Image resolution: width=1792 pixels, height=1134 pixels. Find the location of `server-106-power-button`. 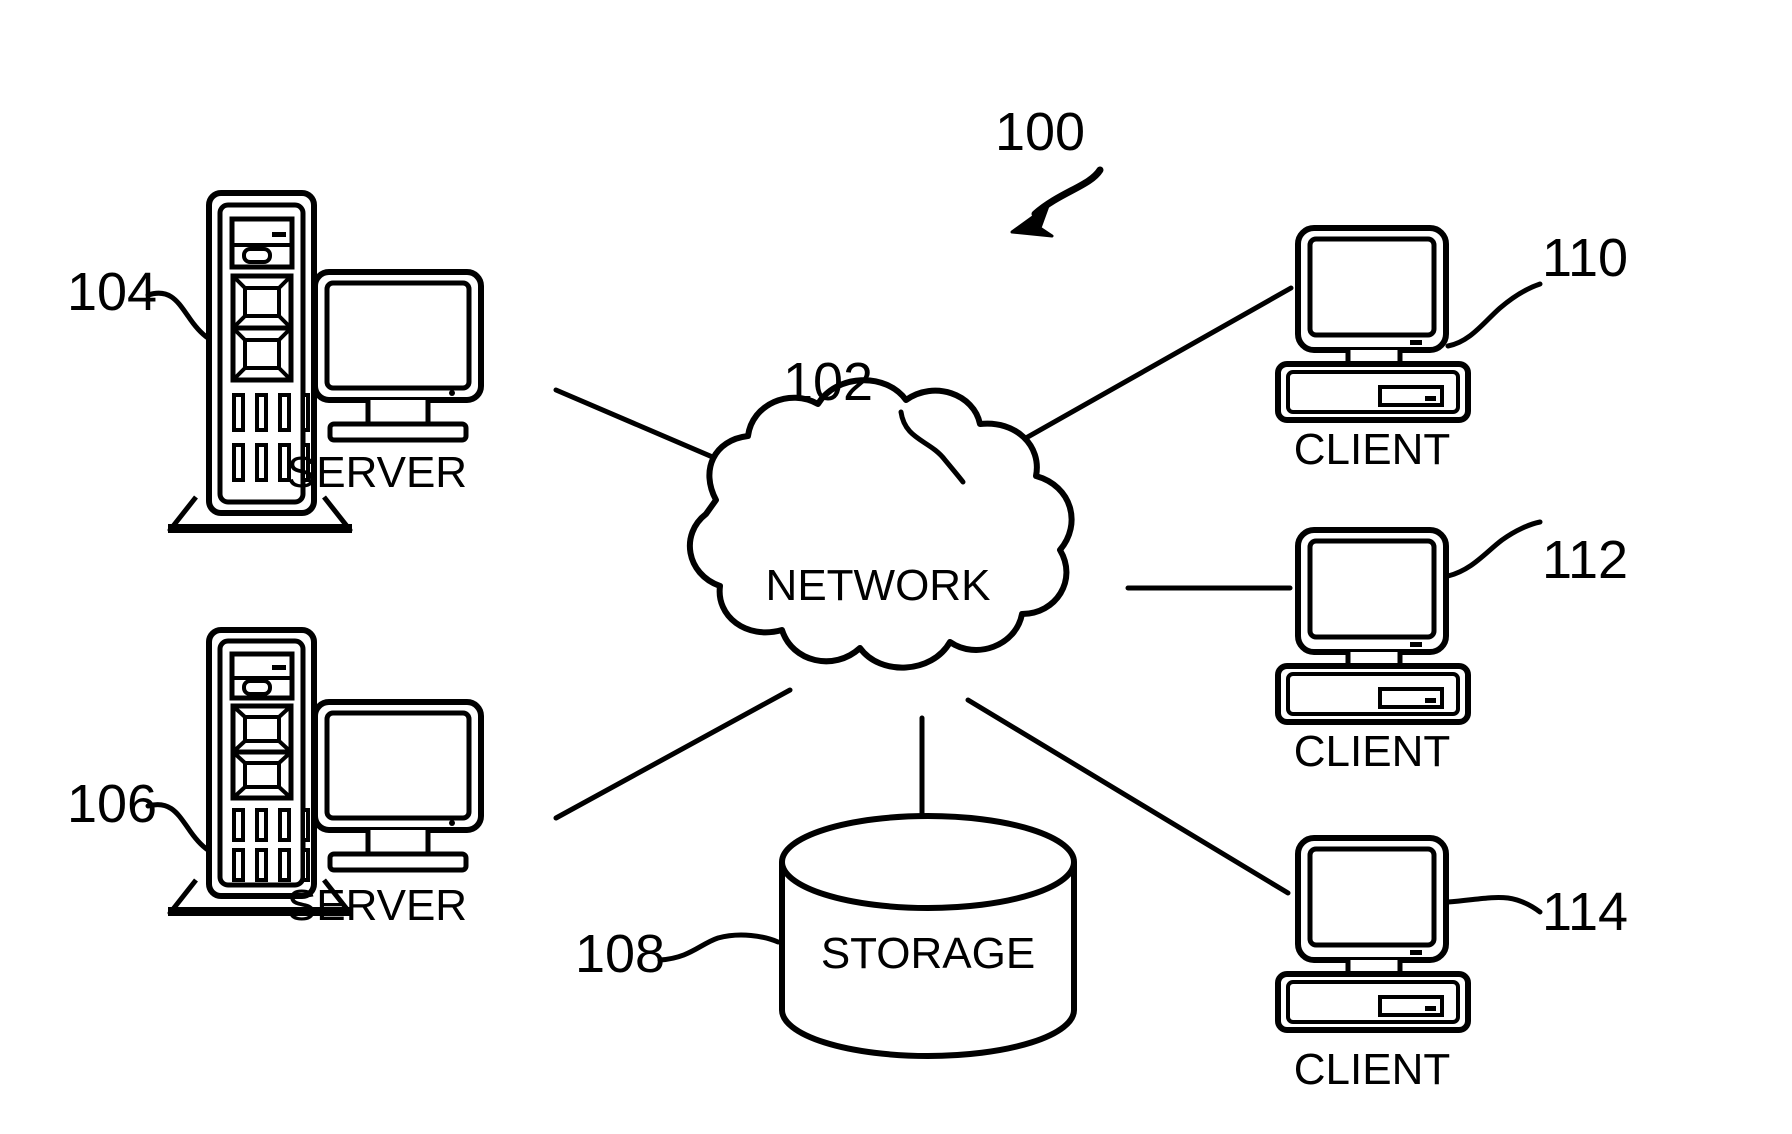

server-106-power-button is located at coordinates (257, 687).